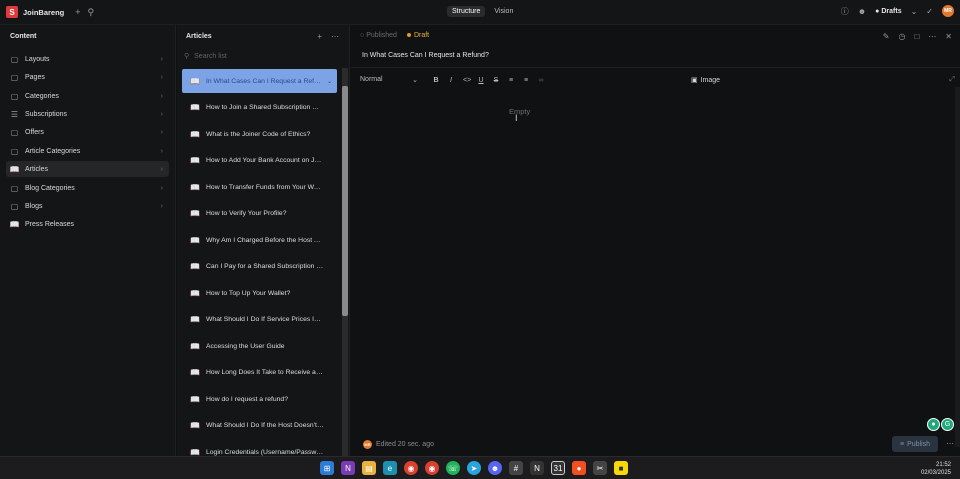 The image size is (960, 479). What do you see at coordinates (655, 445) in the screenshot?
I see `editor-footer: MR Edited 20 sec. ago ≡ Publish ⋯` at bounding box center [655, 445].